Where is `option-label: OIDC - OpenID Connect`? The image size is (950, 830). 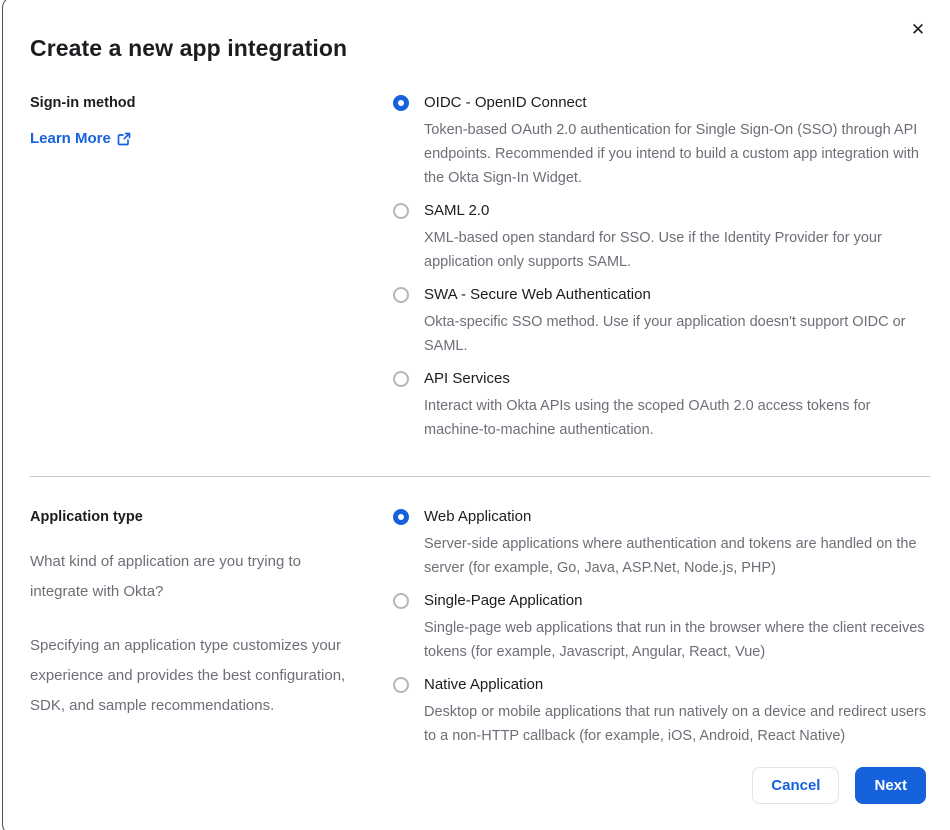 option-label: OIDC - OpenID Connect is located at coordinates (675, 103).